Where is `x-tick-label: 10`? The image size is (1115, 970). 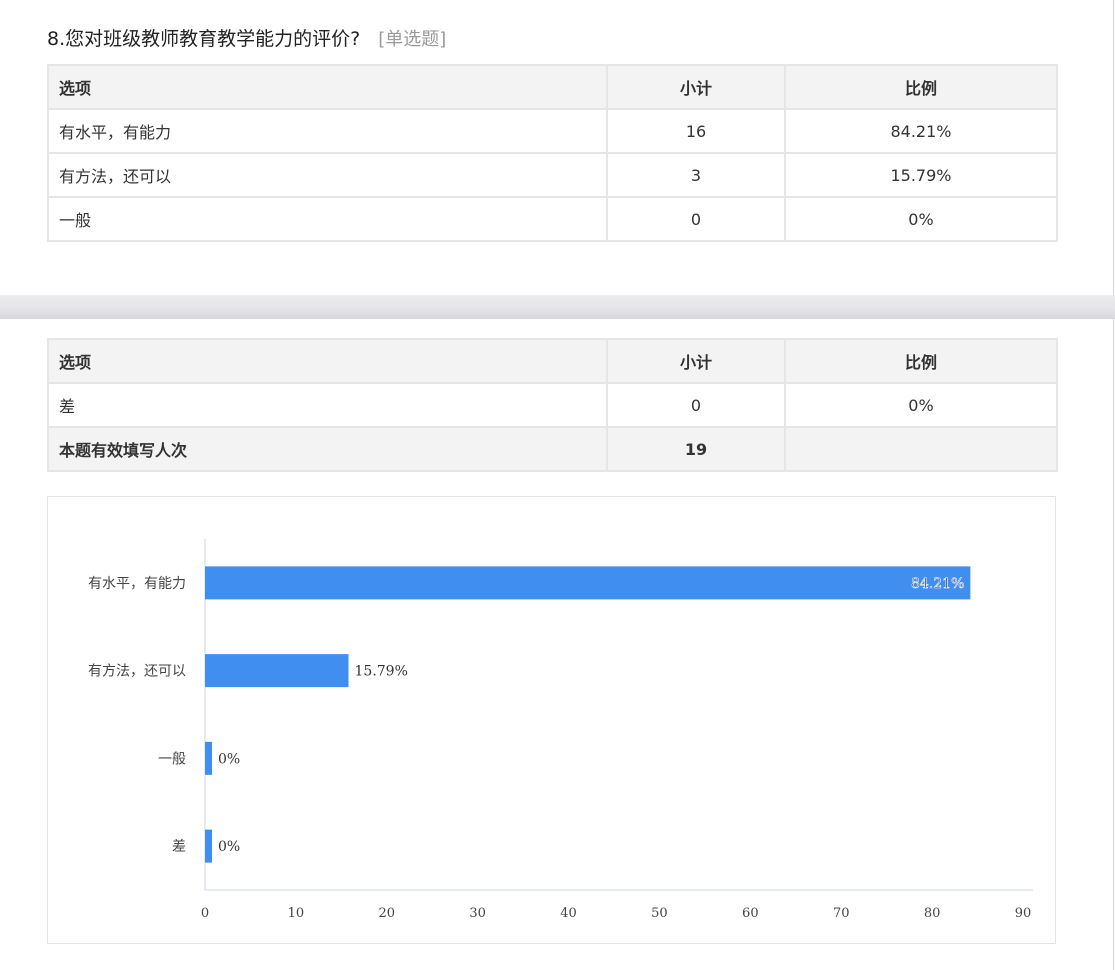
x-tick-label: 10 is located at coordinates (296, 913).